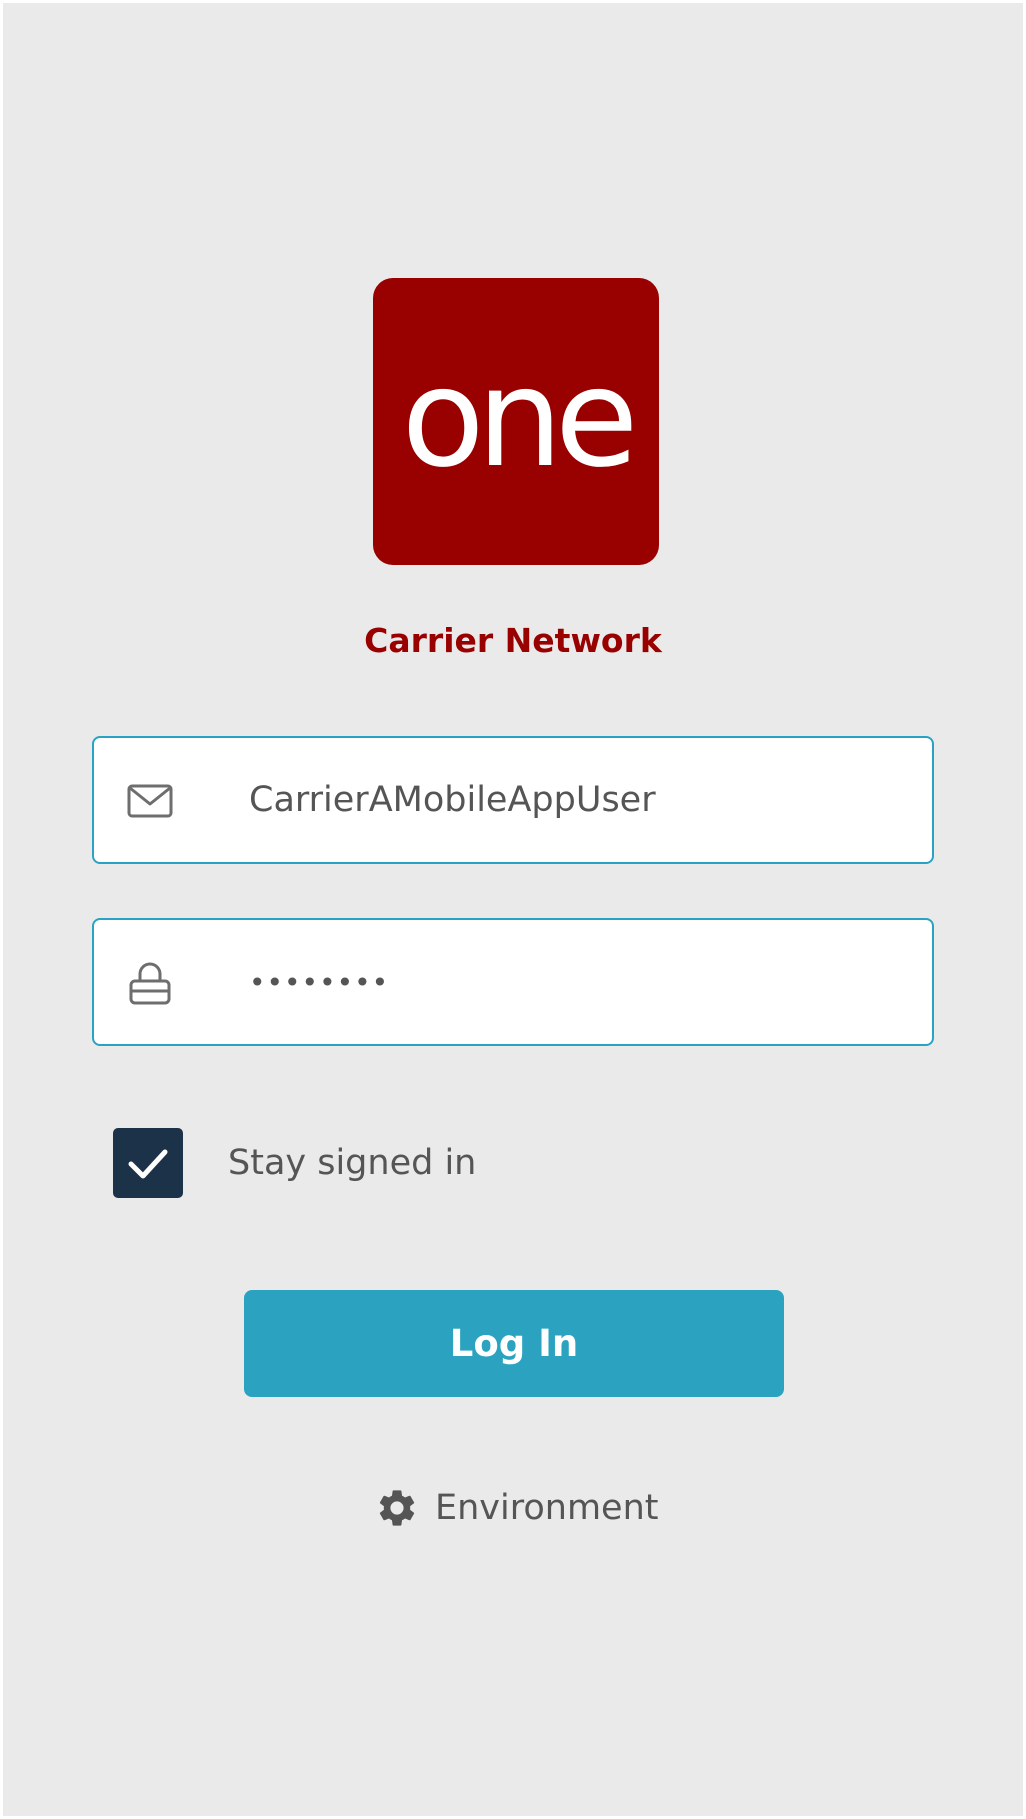 The image size is (1026, 1819). I want to click on environment-link: Environment, so click(516, 1508).